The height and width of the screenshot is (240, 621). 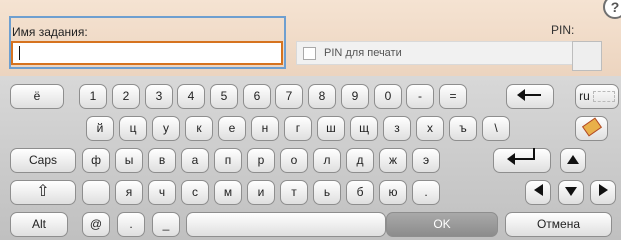 What do you see at coordinates (265, 128) in the screenshot?
I see `key-n: н` at bounding box center [265, 128].